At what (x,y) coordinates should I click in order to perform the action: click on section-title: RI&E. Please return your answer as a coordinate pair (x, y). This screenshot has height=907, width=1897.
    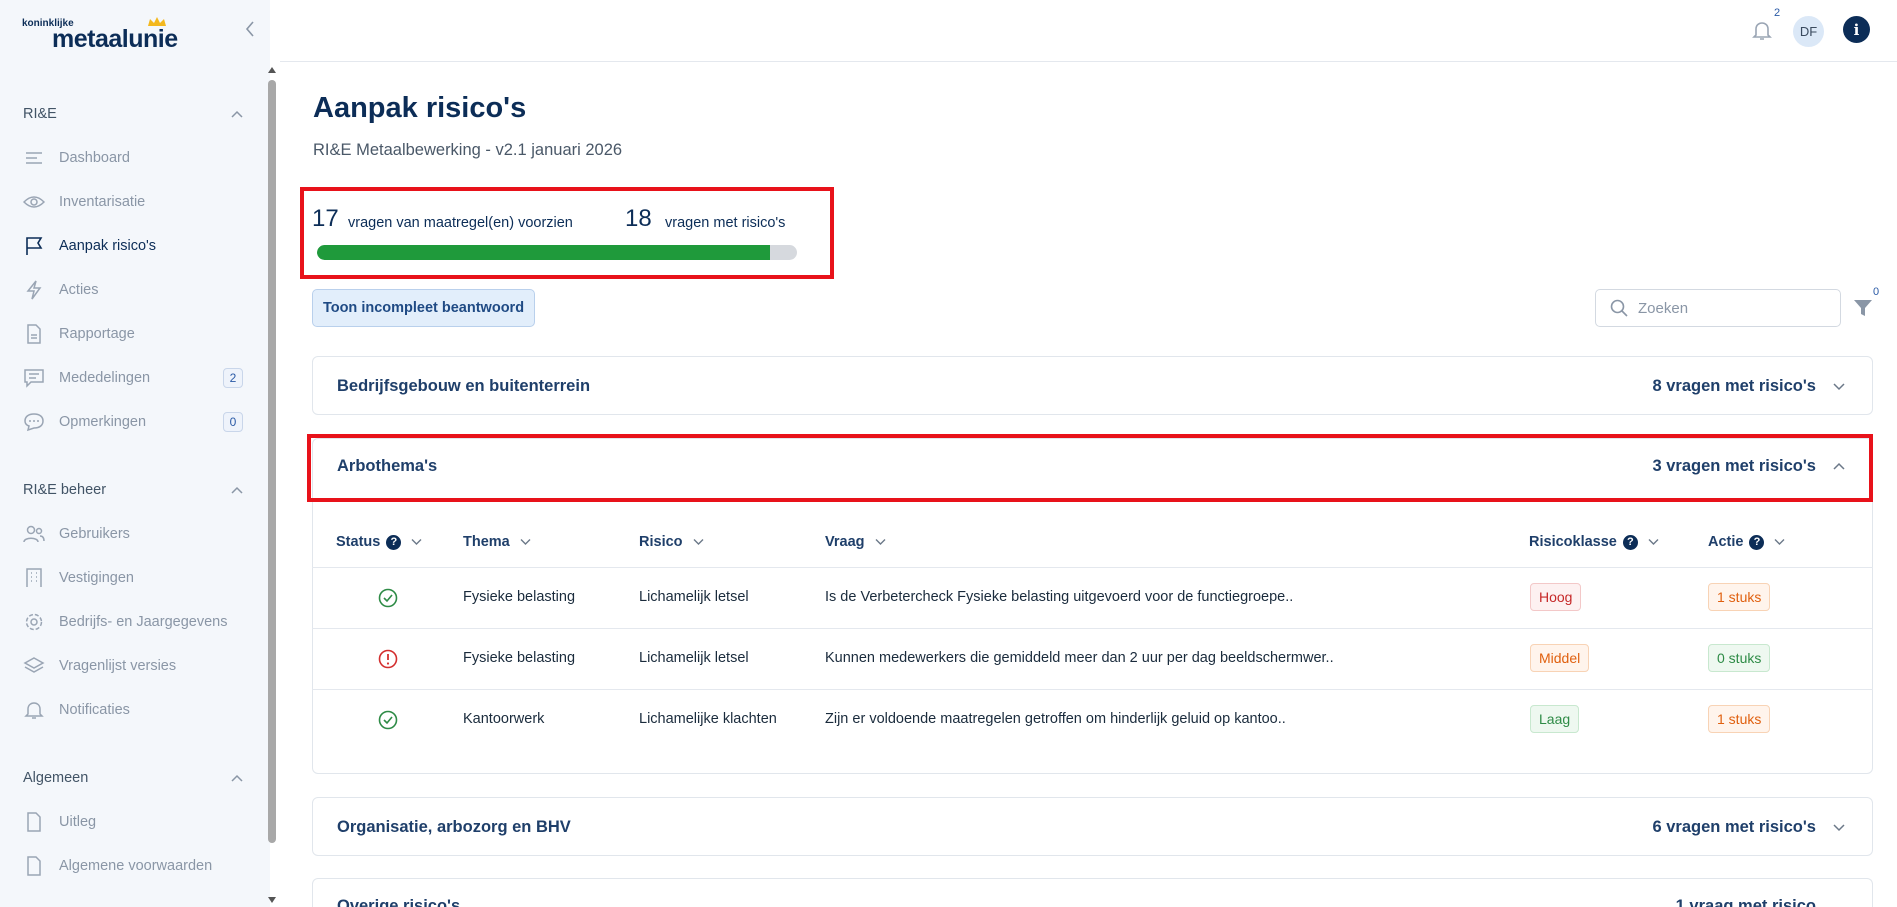
    Looking at the image, I should click on (40, 114).